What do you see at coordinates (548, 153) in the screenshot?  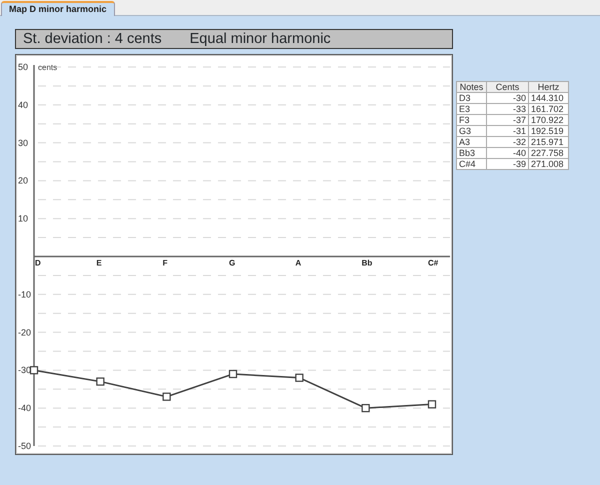 I see `table-cell: 227.758` at bounding box center [548, 153].